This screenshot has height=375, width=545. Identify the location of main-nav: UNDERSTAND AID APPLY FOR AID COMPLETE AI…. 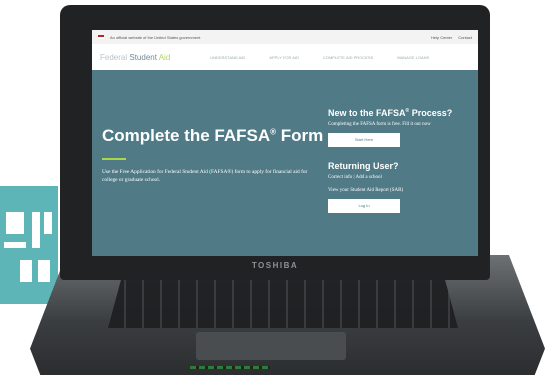
(319, 57).